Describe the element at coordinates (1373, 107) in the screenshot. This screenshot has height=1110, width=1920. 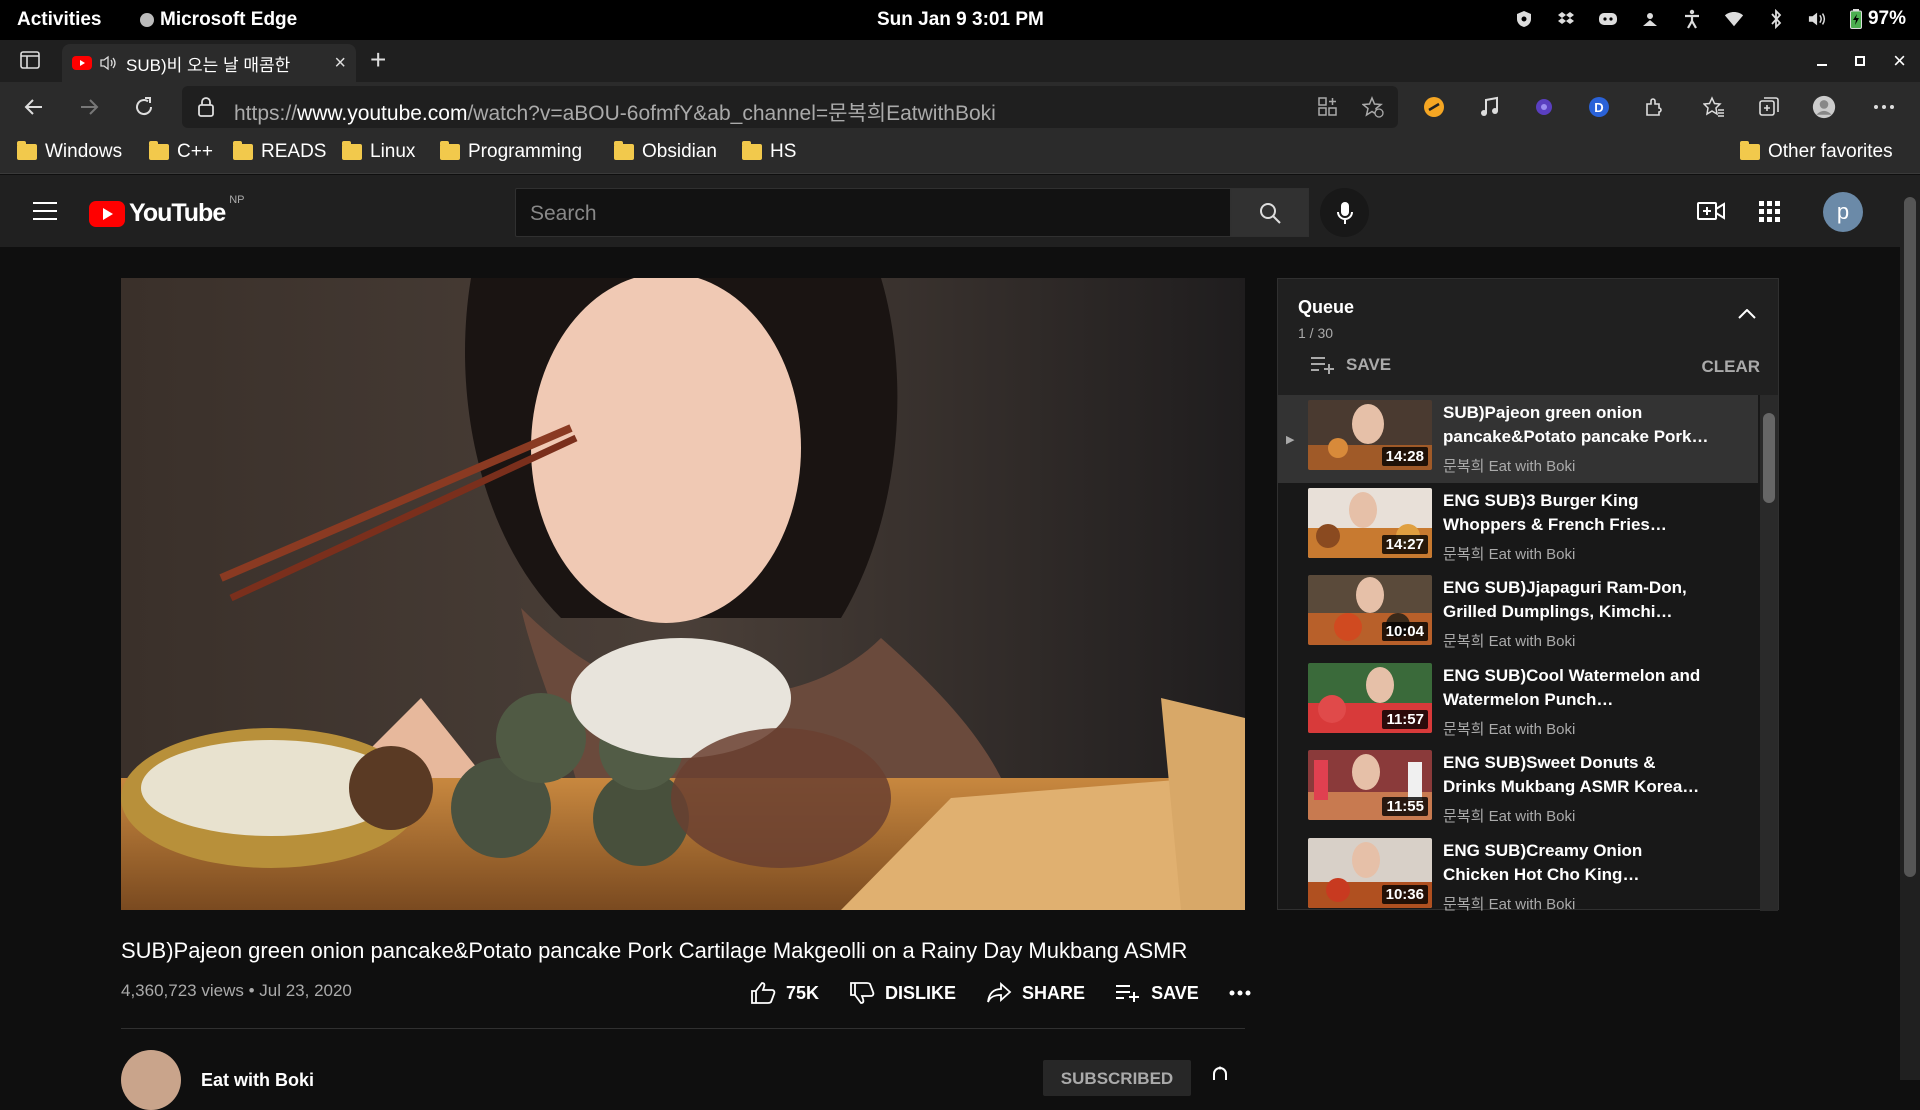
I see `add-favorite-icon` at that location.